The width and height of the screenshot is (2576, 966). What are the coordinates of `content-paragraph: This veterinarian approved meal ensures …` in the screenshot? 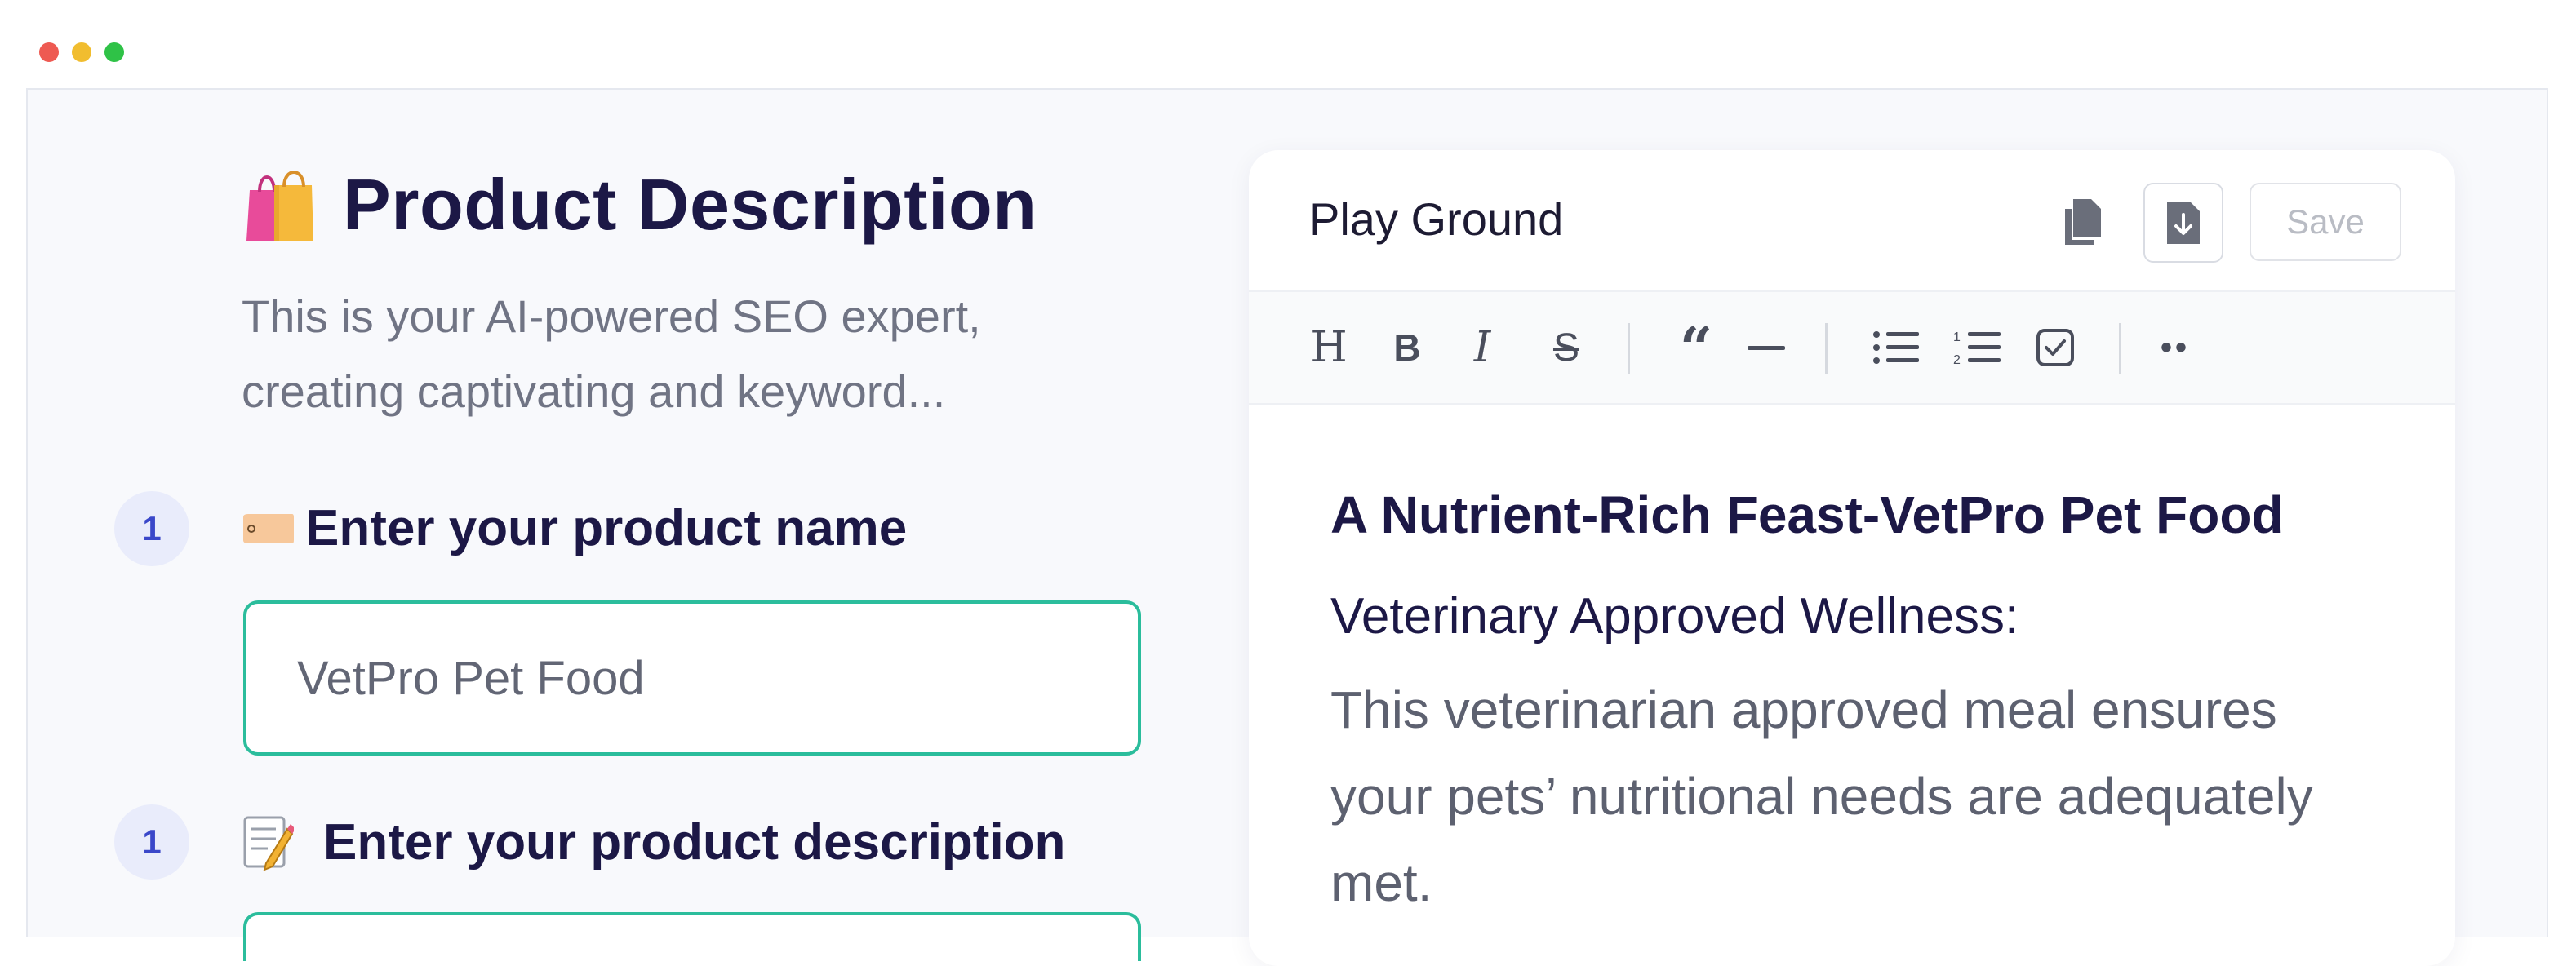 It's located at (1821, 796).